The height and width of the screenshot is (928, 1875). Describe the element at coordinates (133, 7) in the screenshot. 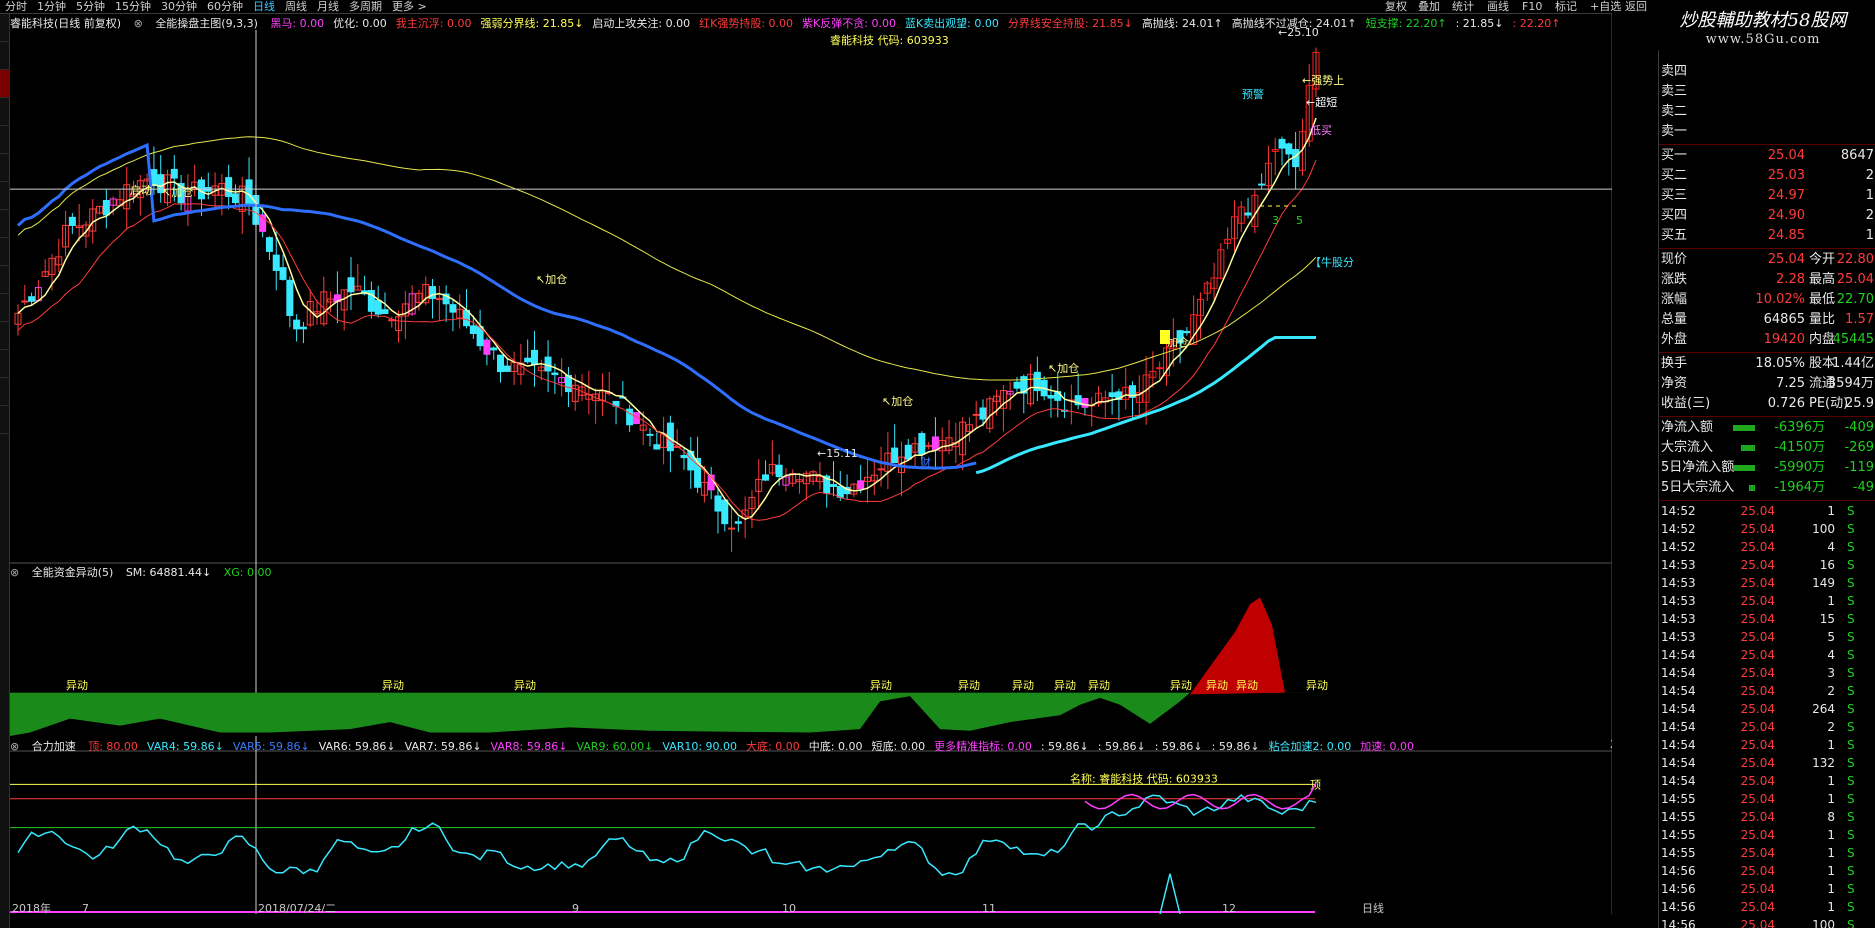

I see `period-tab-3: 15分钟` at that location.